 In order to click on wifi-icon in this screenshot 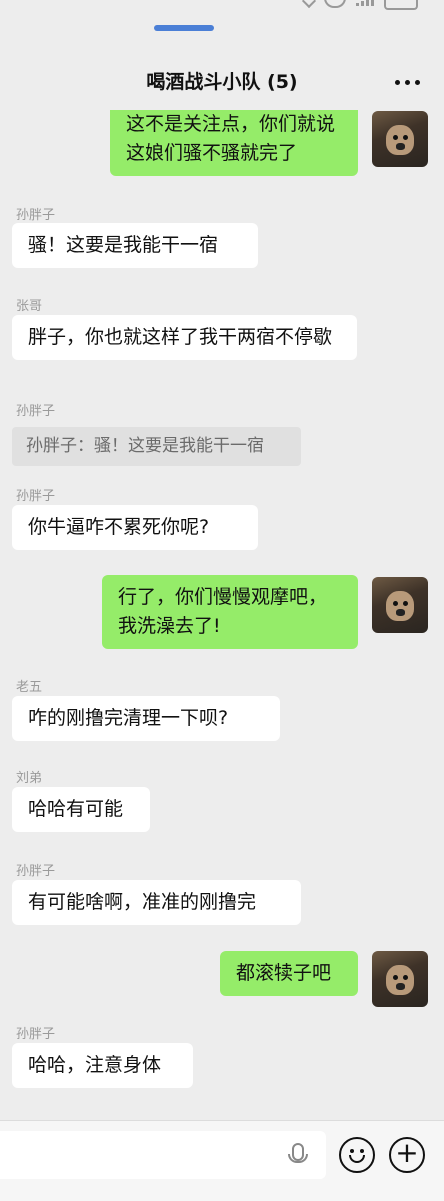, I will do `click(335, 4)`.